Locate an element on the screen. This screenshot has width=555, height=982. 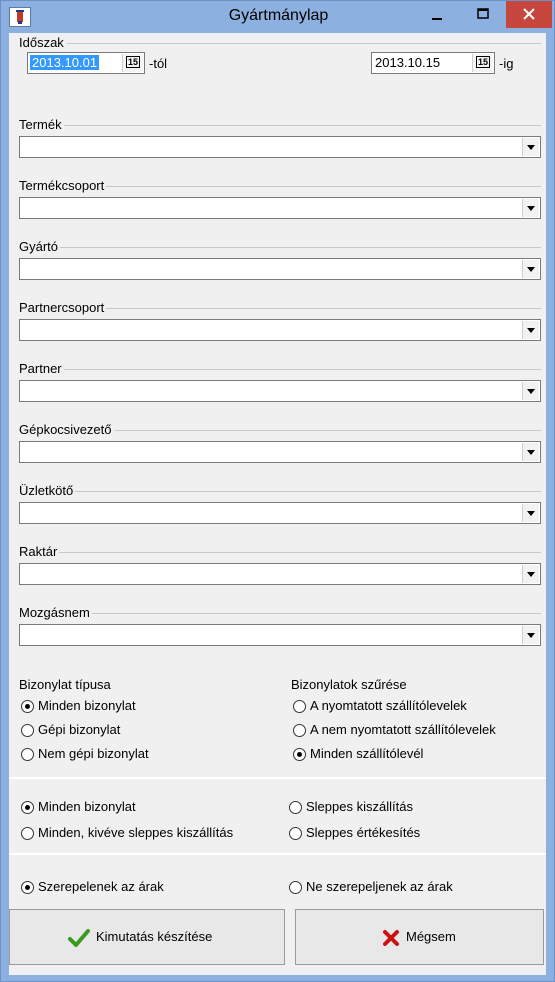
title-bar: Gyártmánylap is located at coordinates (277, 17).